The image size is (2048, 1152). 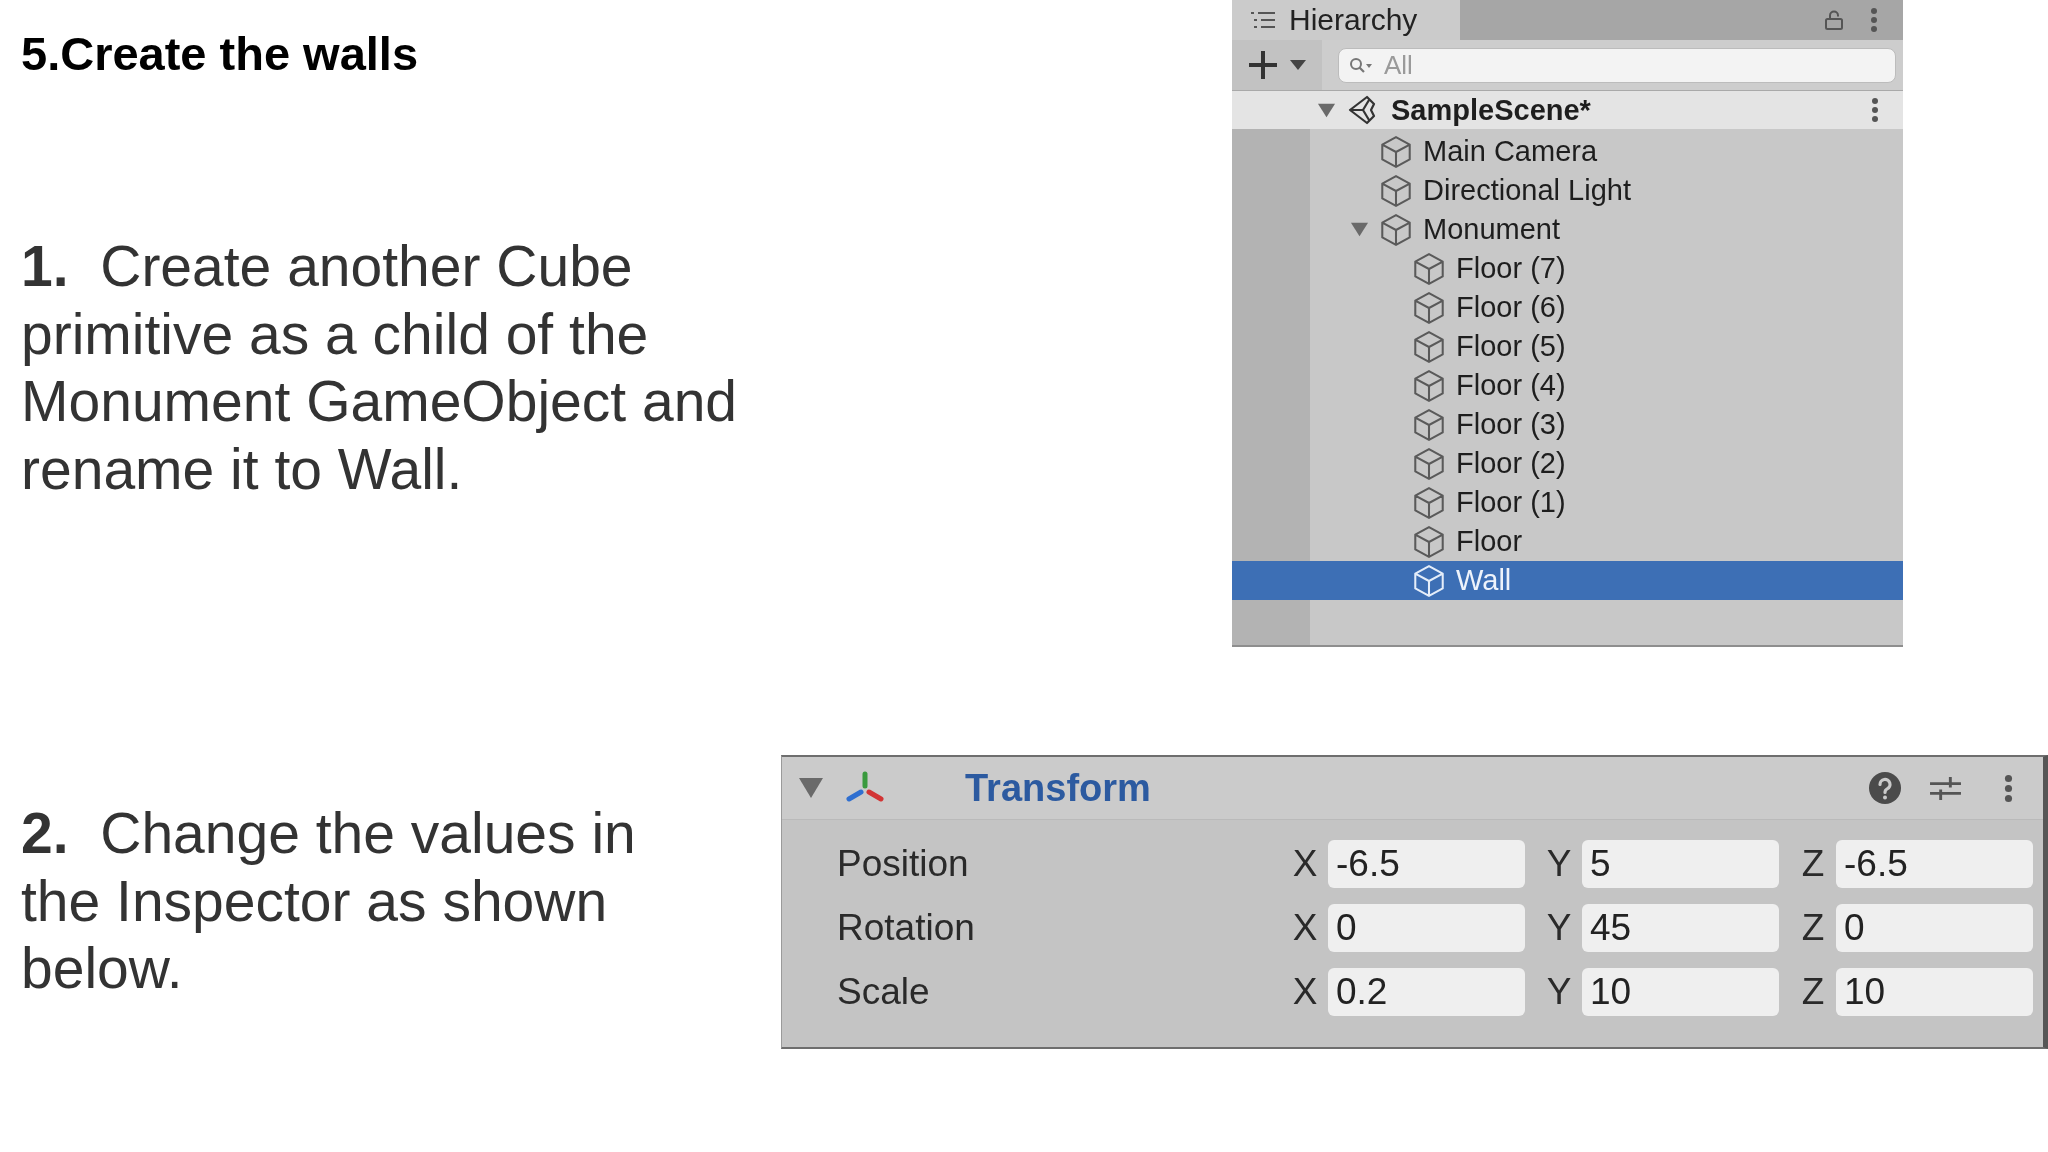 What do you see at coordinates (1834, 20) in the screenshot?
I see `lock-icon` at bounding box center [1834, 20].